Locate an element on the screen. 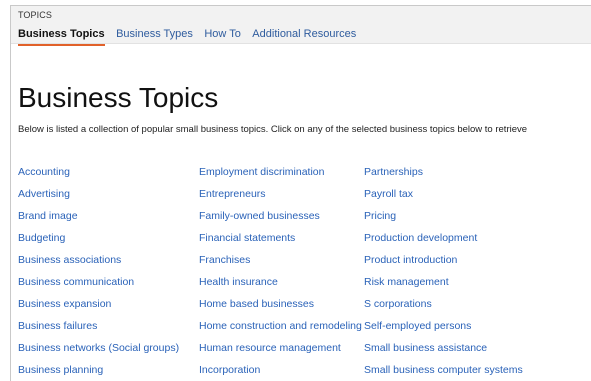 The image size is (591, 381). tab-business-types: Business Types is located at coordinates (154, 36).